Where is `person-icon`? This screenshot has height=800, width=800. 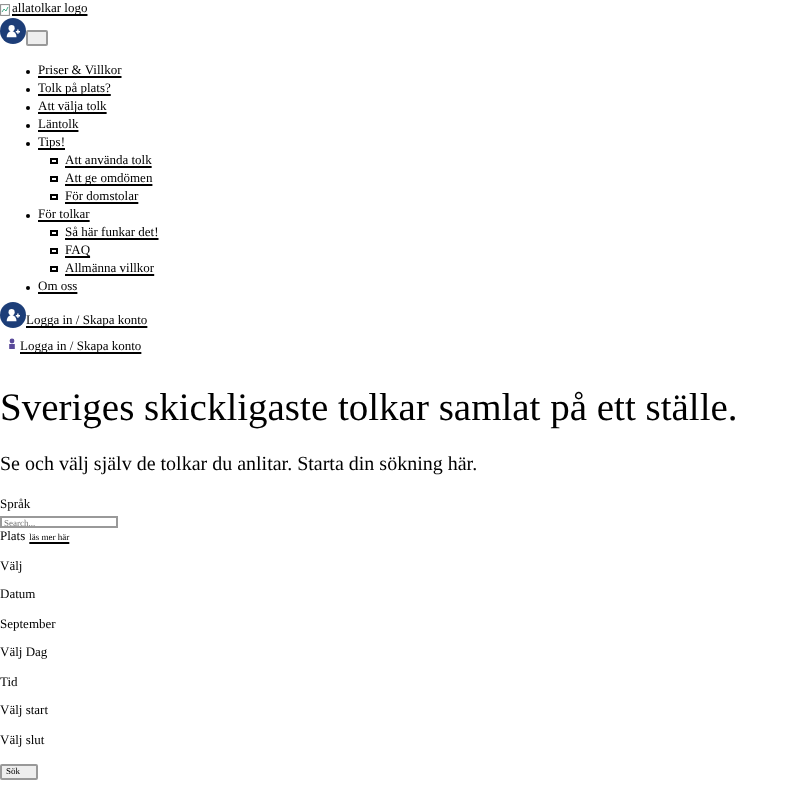
person-icon is located at coordinates (12, 344).